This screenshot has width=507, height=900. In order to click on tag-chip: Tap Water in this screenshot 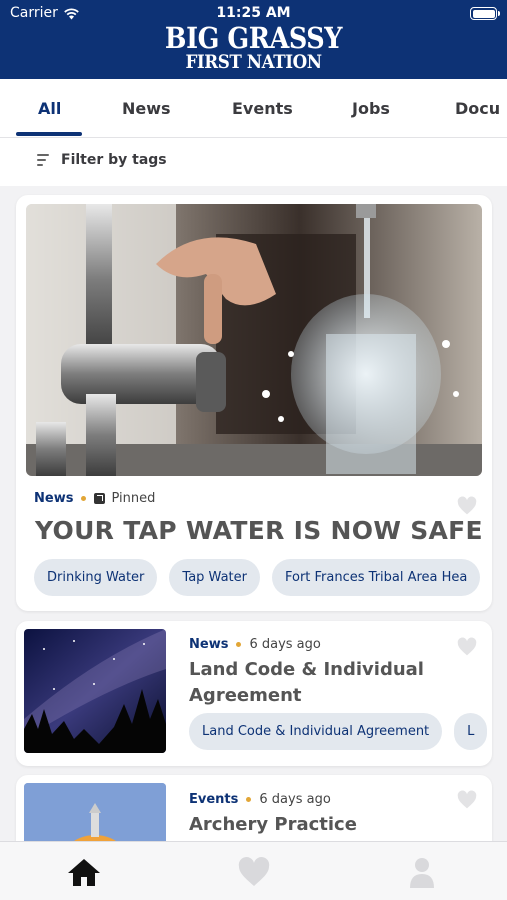, I will do `click(214, 577)`.